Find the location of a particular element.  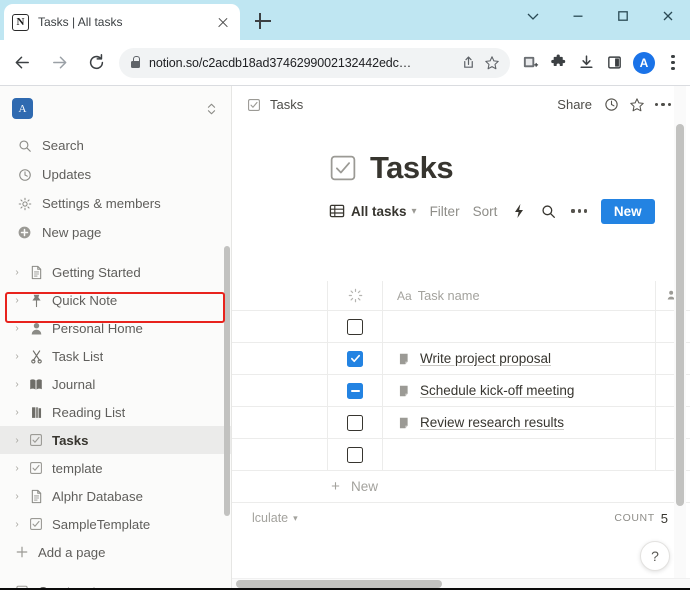

kebab-menu-icon is located at coordinates (673, 63).